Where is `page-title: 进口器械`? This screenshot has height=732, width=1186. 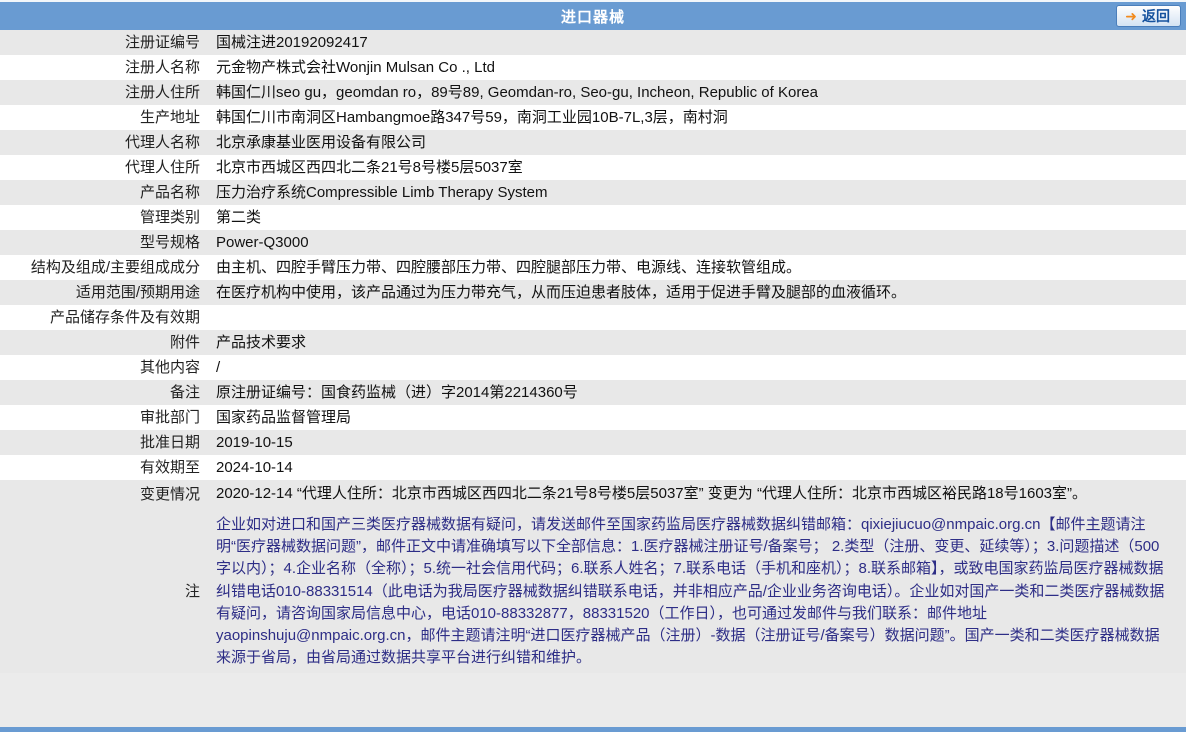 page-title: 进口器械 is located at coordinates (592, 17).